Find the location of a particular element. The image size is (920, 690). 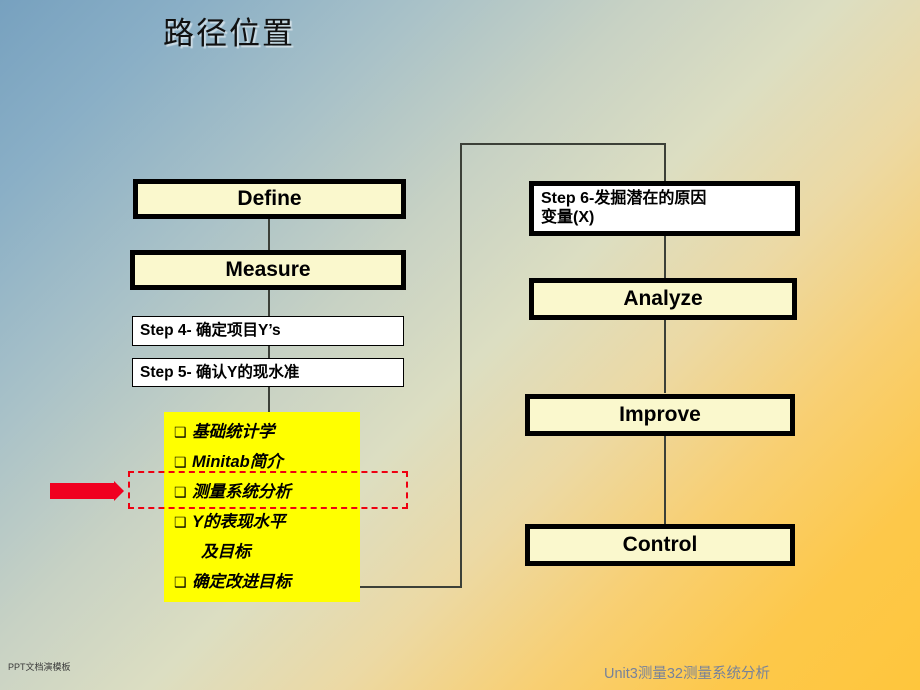

highlight-dashed-rect is located at coordinates (268, 490).